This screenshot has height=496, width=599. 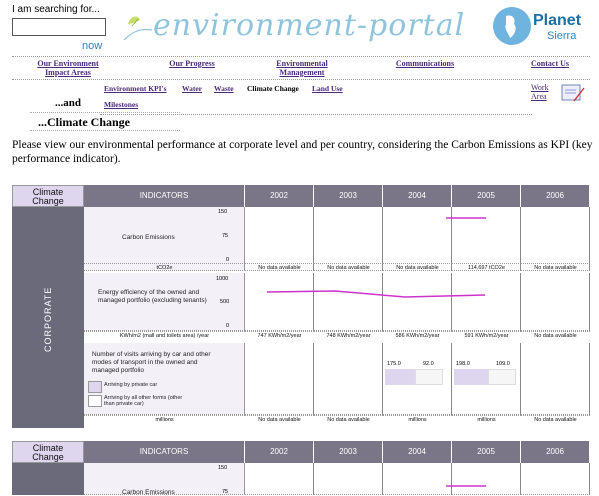 What do you see at coordinates (273, 88) in the screenshot?
I see `subnav-climate-change-current: Climate Change` at bounding box center [273, 88].